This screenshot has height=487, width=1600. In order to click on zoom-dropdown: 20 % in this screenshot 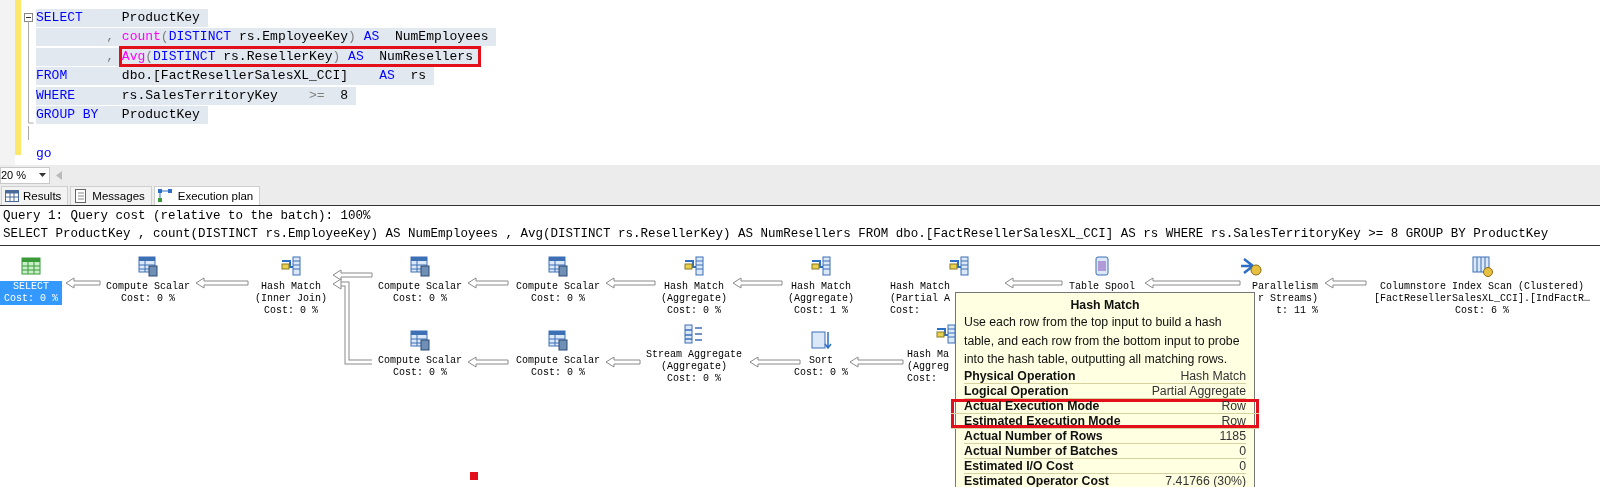, I will do `click(25, 175)`.